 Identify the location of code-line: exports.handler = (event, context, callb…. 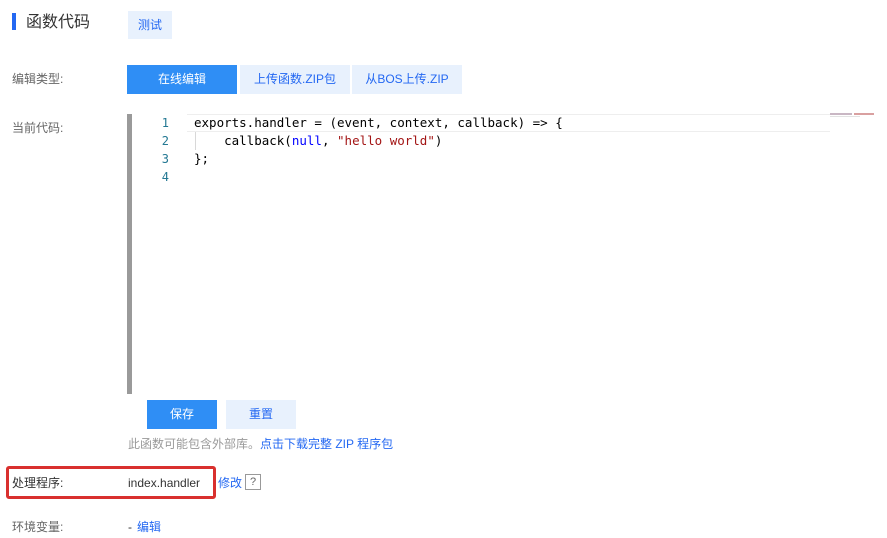
(378, 123).